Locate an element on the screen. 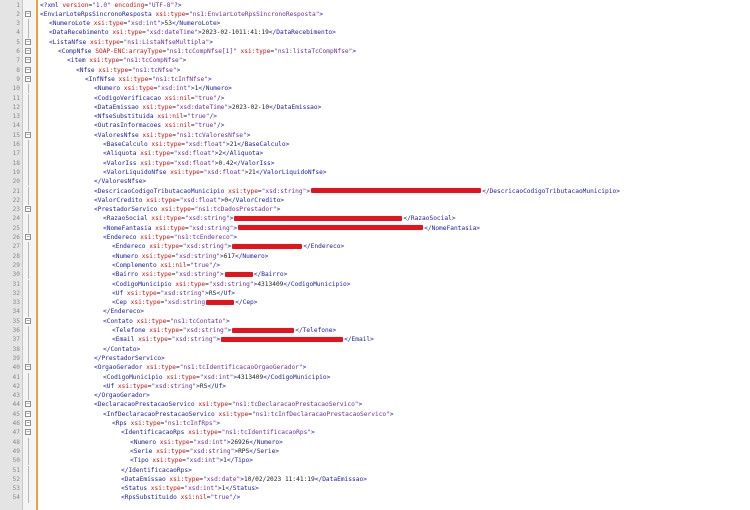 This screenshot has width=750, height=510. code-line: 13 <NfseSubstituida xsi:nil="true"/> is located at coordinates (375, 117).